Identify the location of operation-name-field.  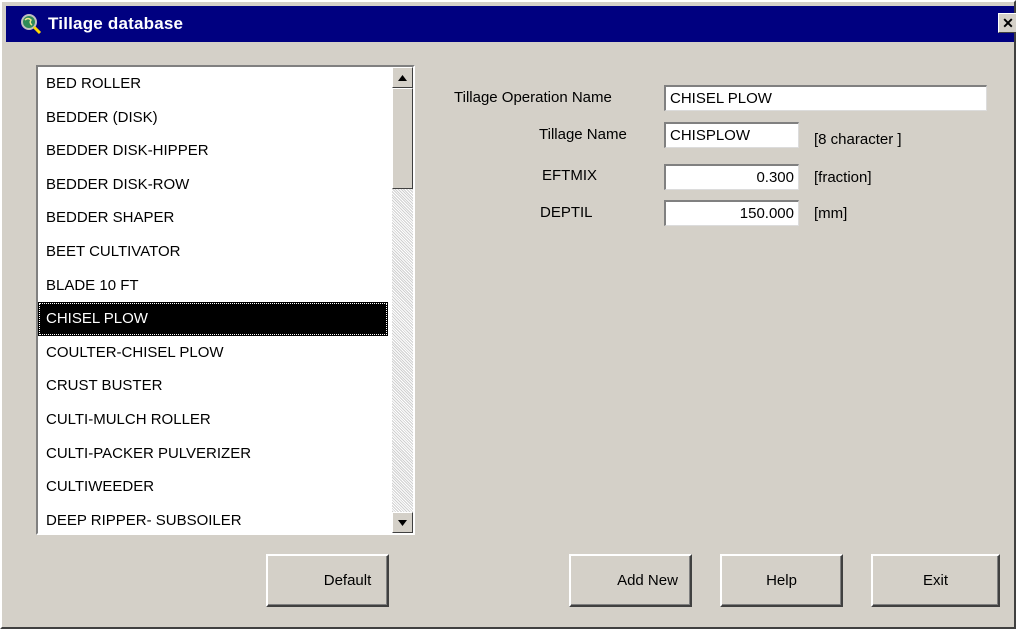
(825, 98).